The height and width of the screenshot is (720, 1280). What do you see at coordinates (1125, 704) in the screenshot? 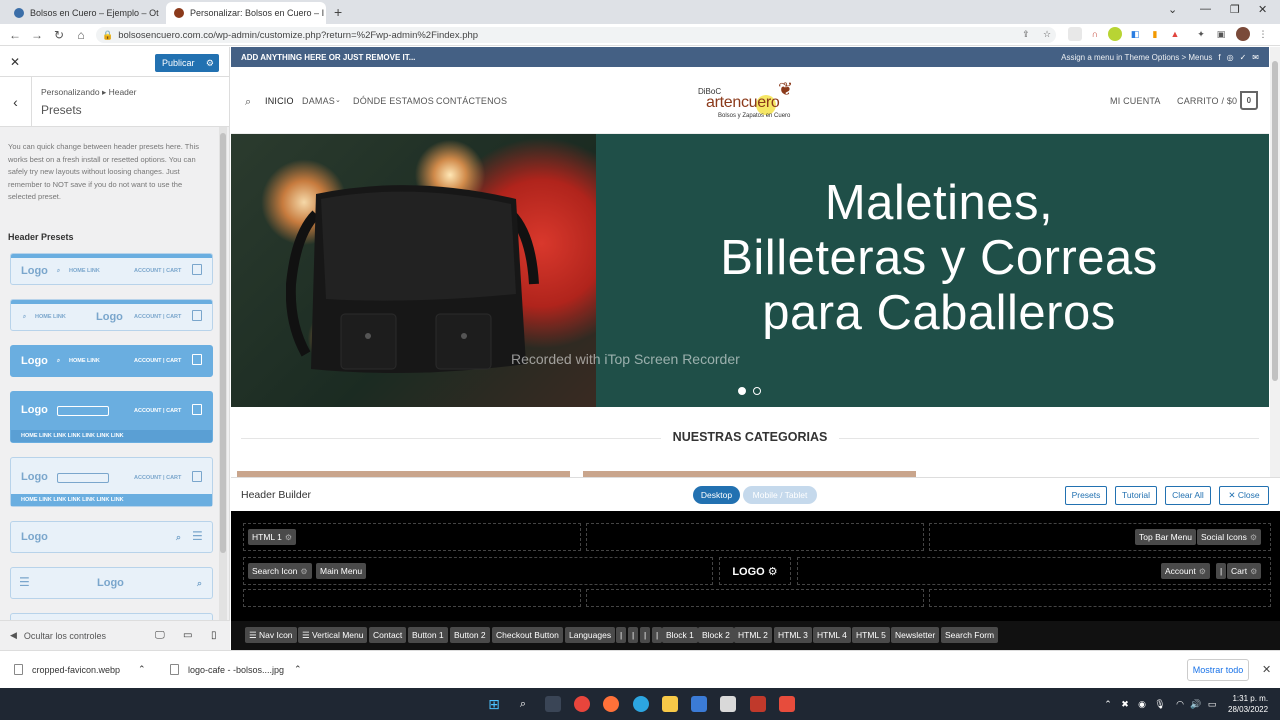
I see `tray-icon: ✖` at bounding box center [1125, 704].